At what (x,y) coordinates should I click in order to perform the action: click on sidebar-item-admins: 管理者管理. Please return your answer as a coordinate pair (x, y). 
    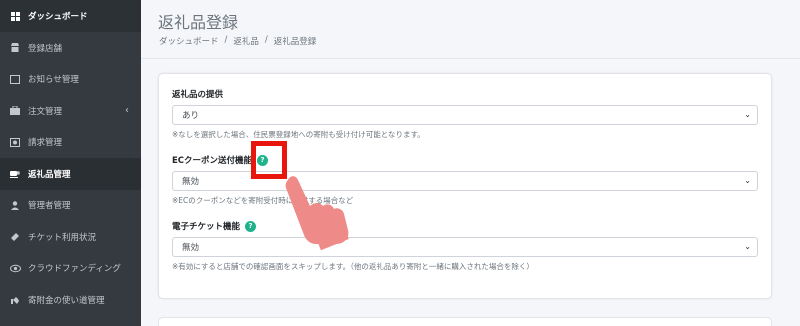
    Looking at the image, I should click on (70, 206).